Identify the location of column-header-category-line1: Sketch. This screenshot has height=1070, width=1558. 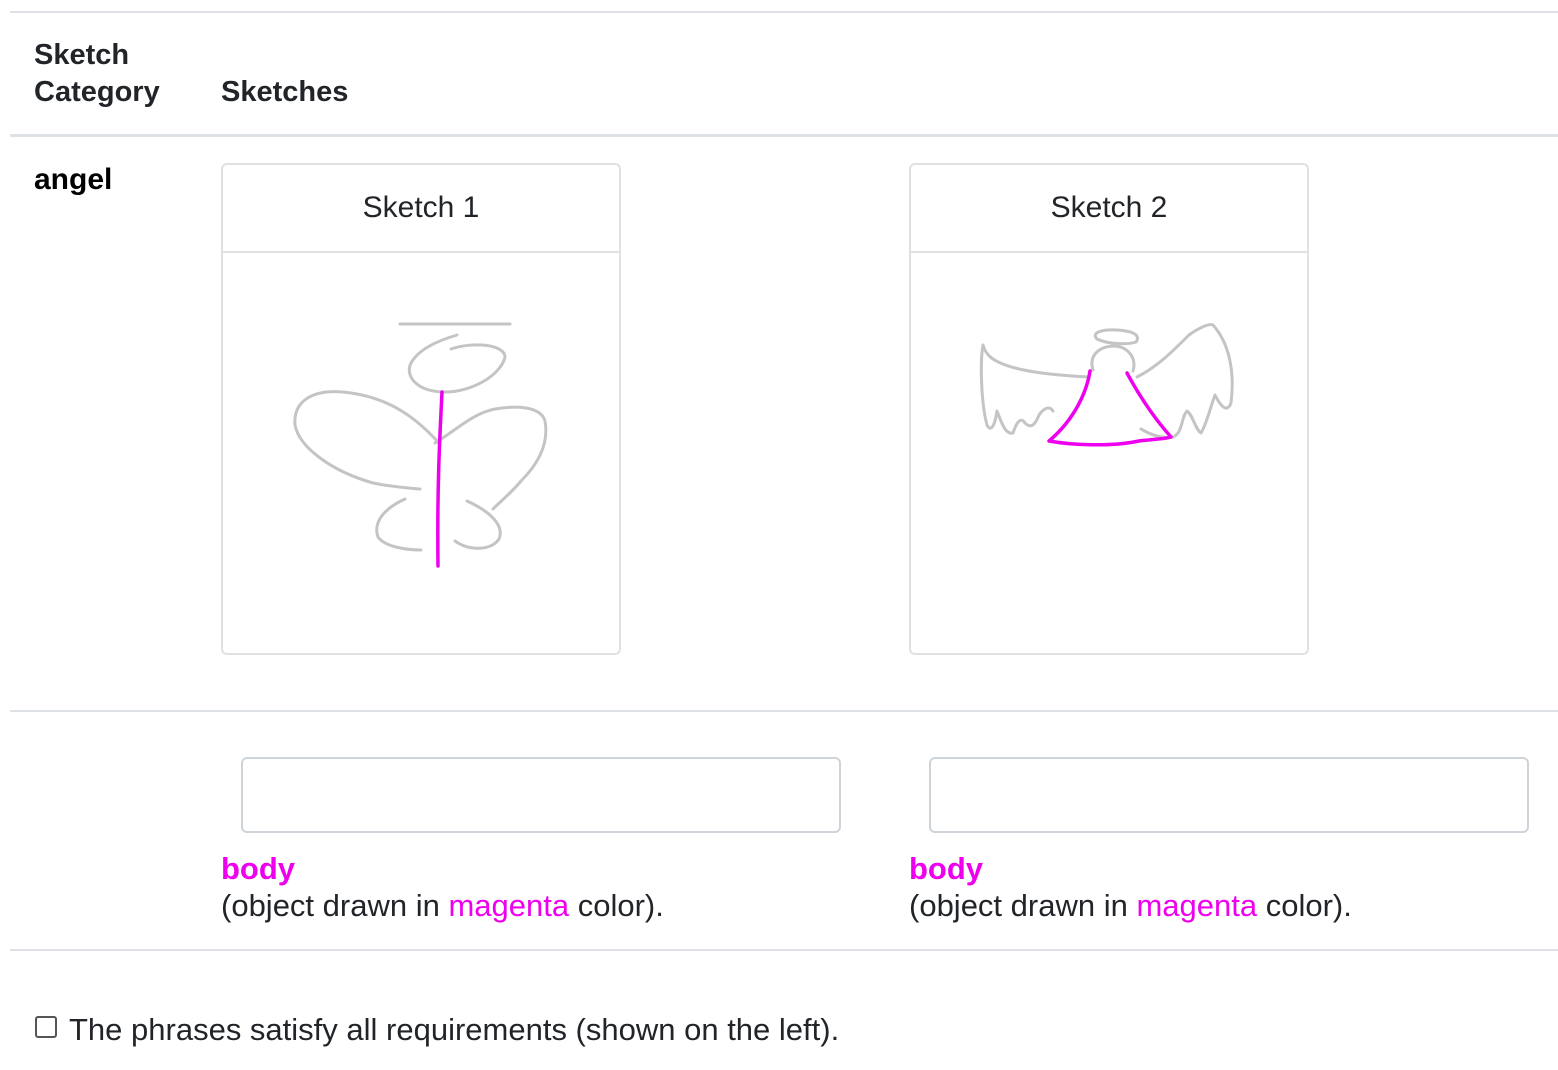
(82, 55).